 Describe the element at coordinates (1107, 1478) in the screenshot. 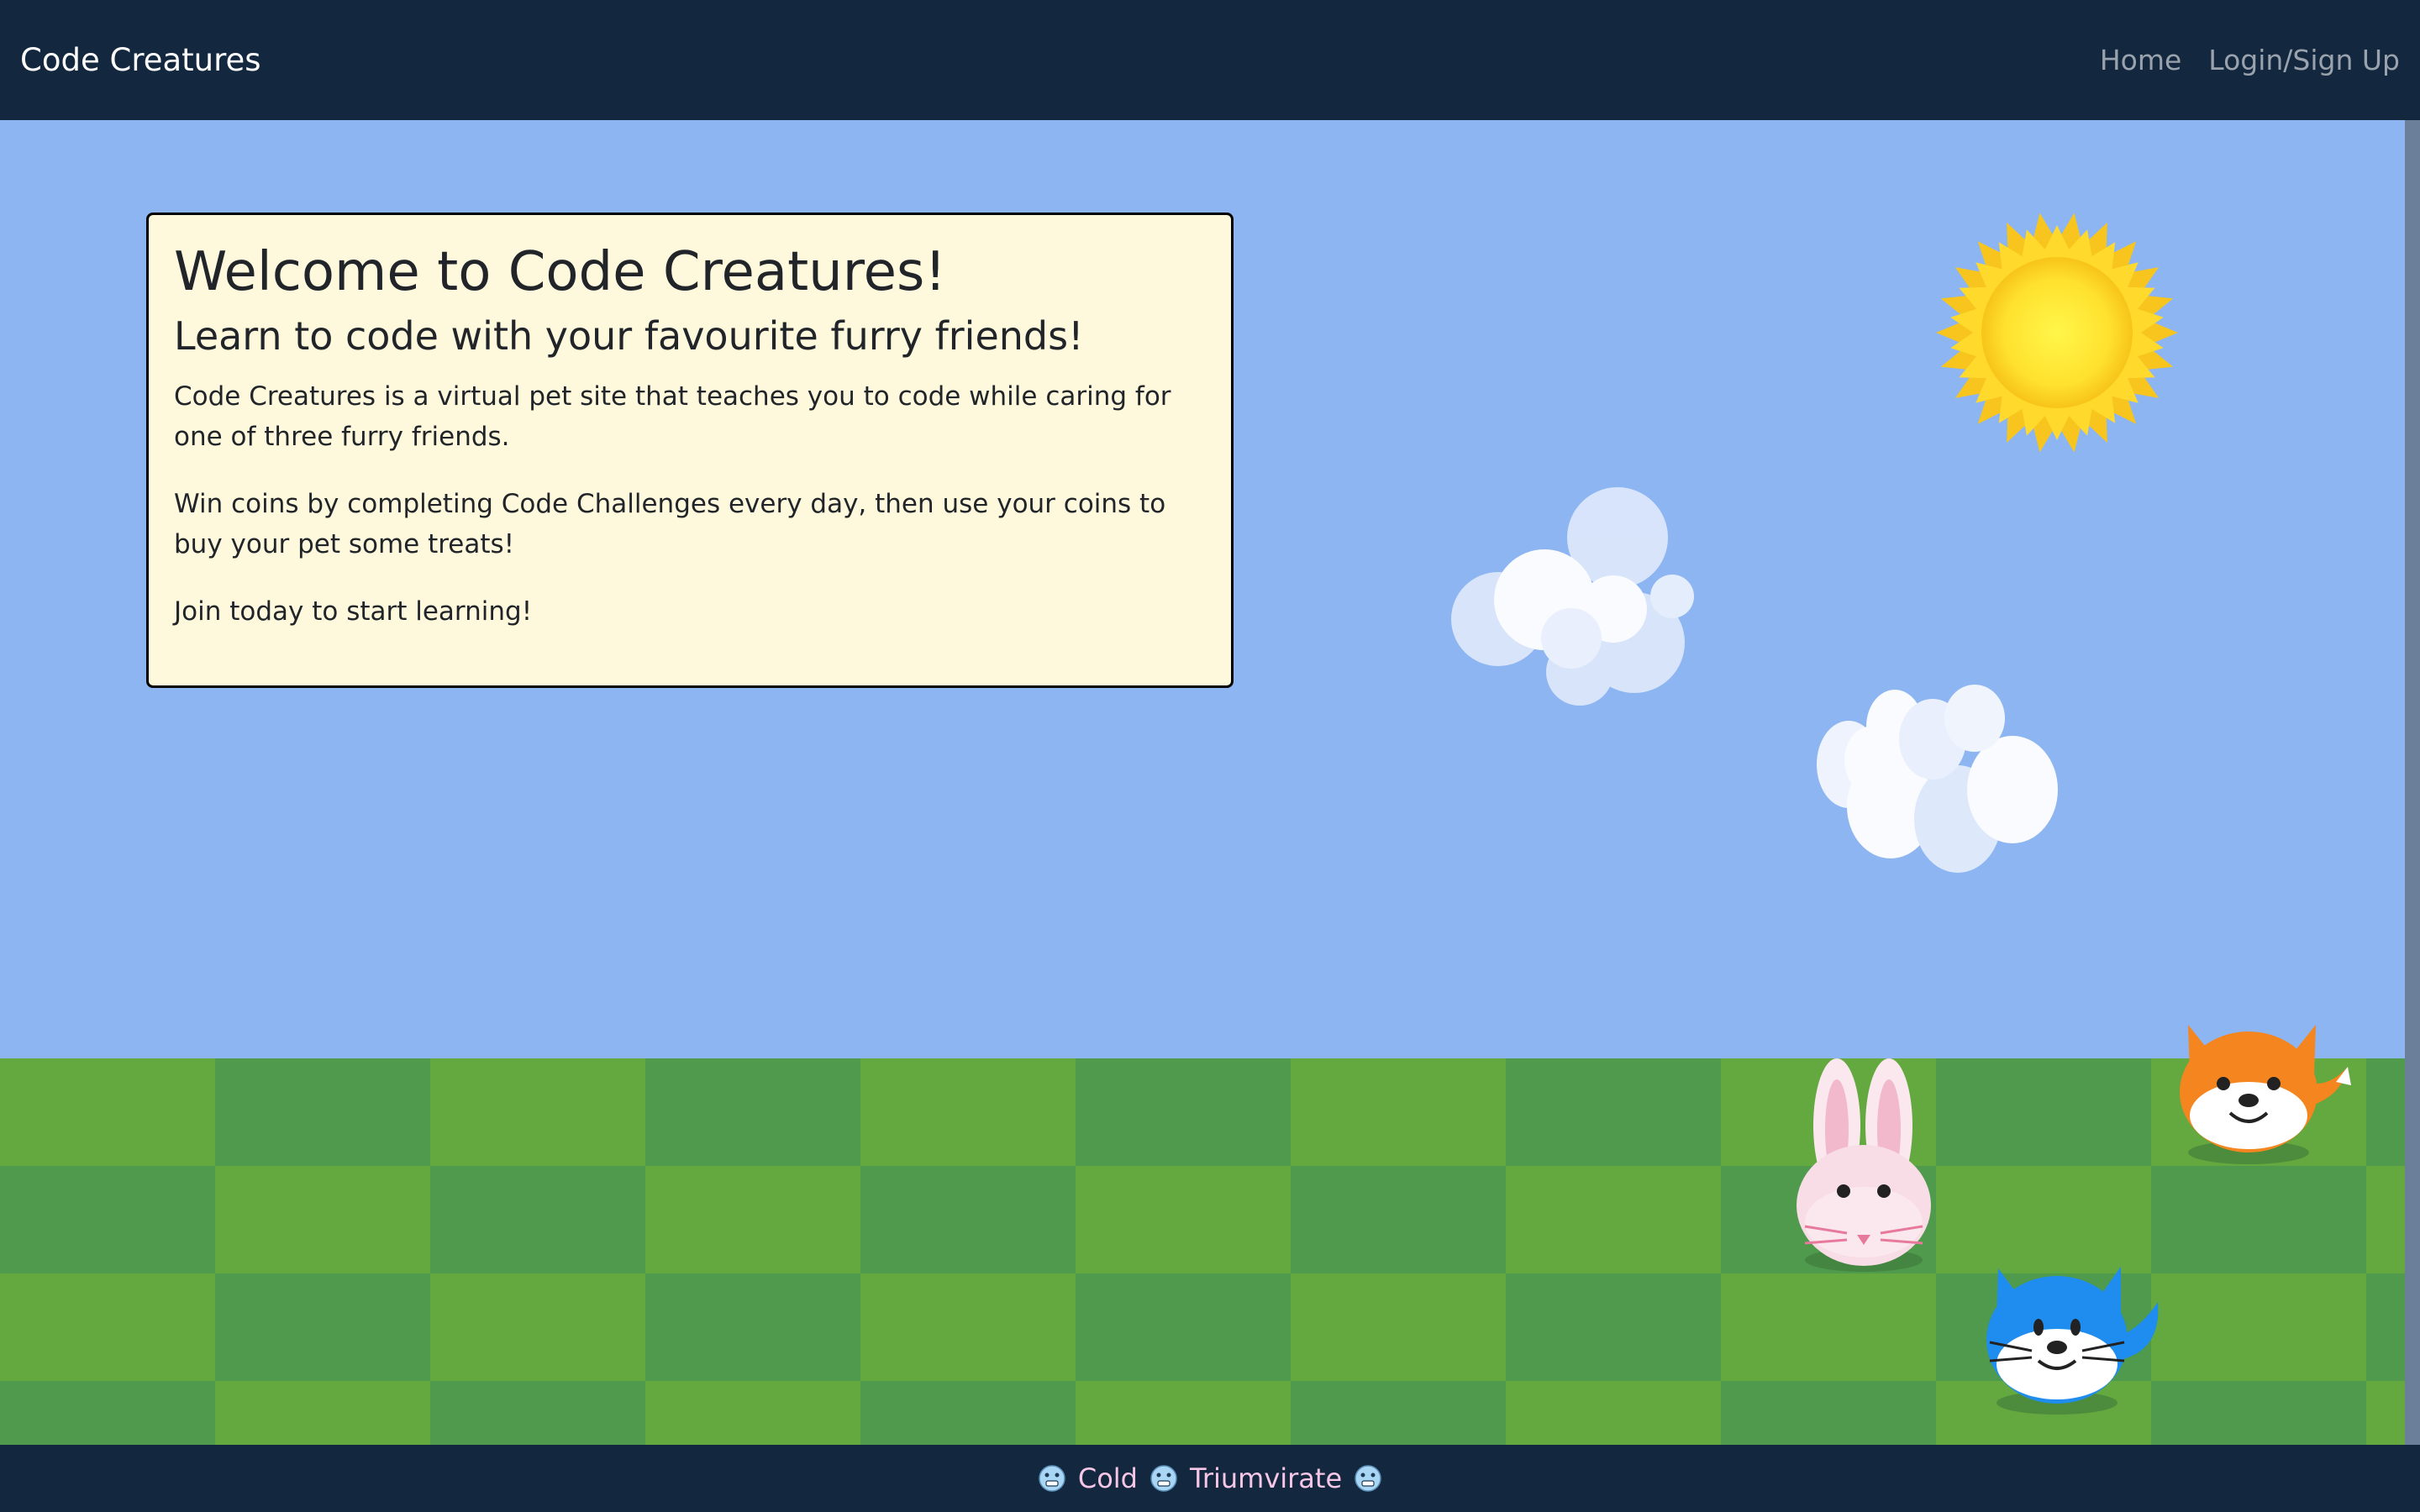

I see `footer-word: Cold` at that location.